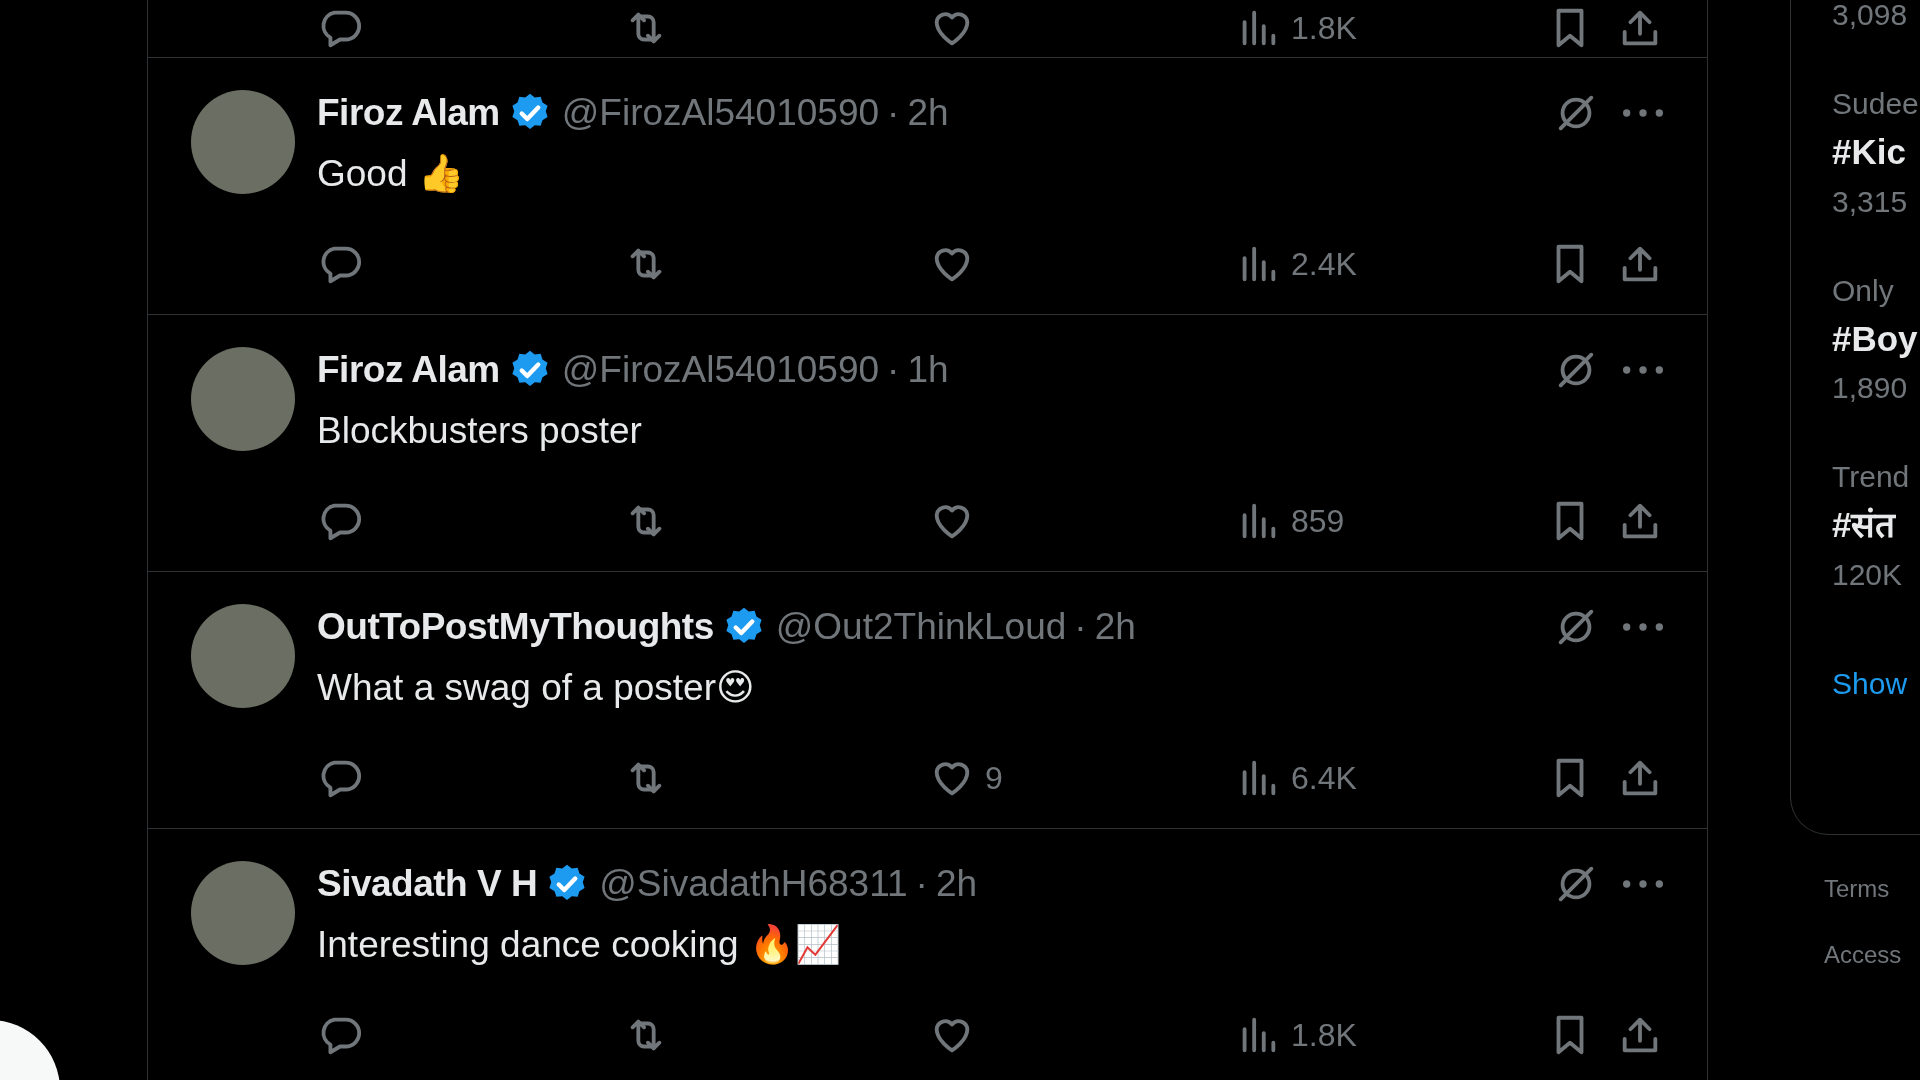 Image resolution: width=1920 pixels, height=1080 pixels. I want to click on views-button: 859, so click(1290, 521).